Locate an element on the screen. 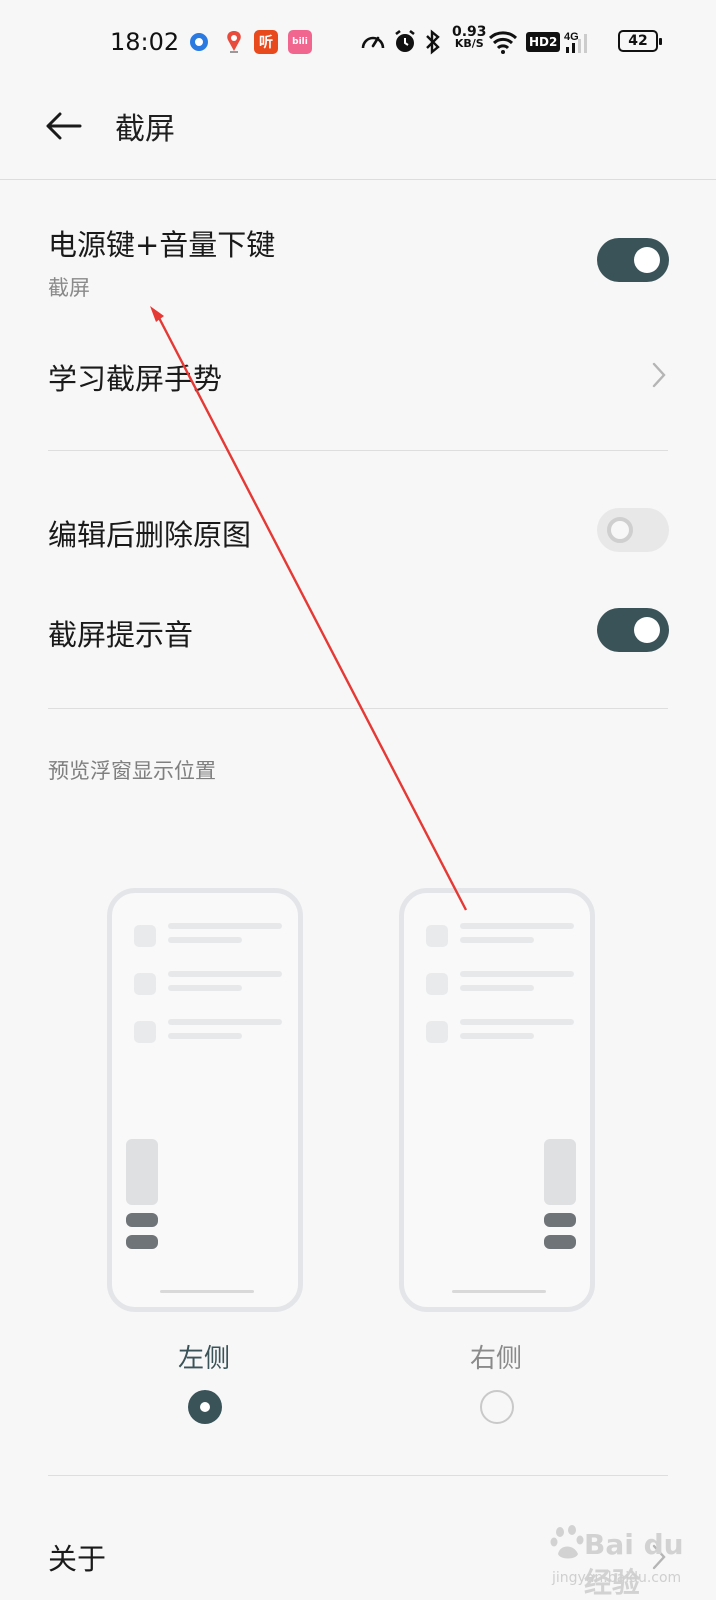 The height and width of the screenshot is (1600, 716). listen-app-icon: 听 is located at coordinates (266, 42).